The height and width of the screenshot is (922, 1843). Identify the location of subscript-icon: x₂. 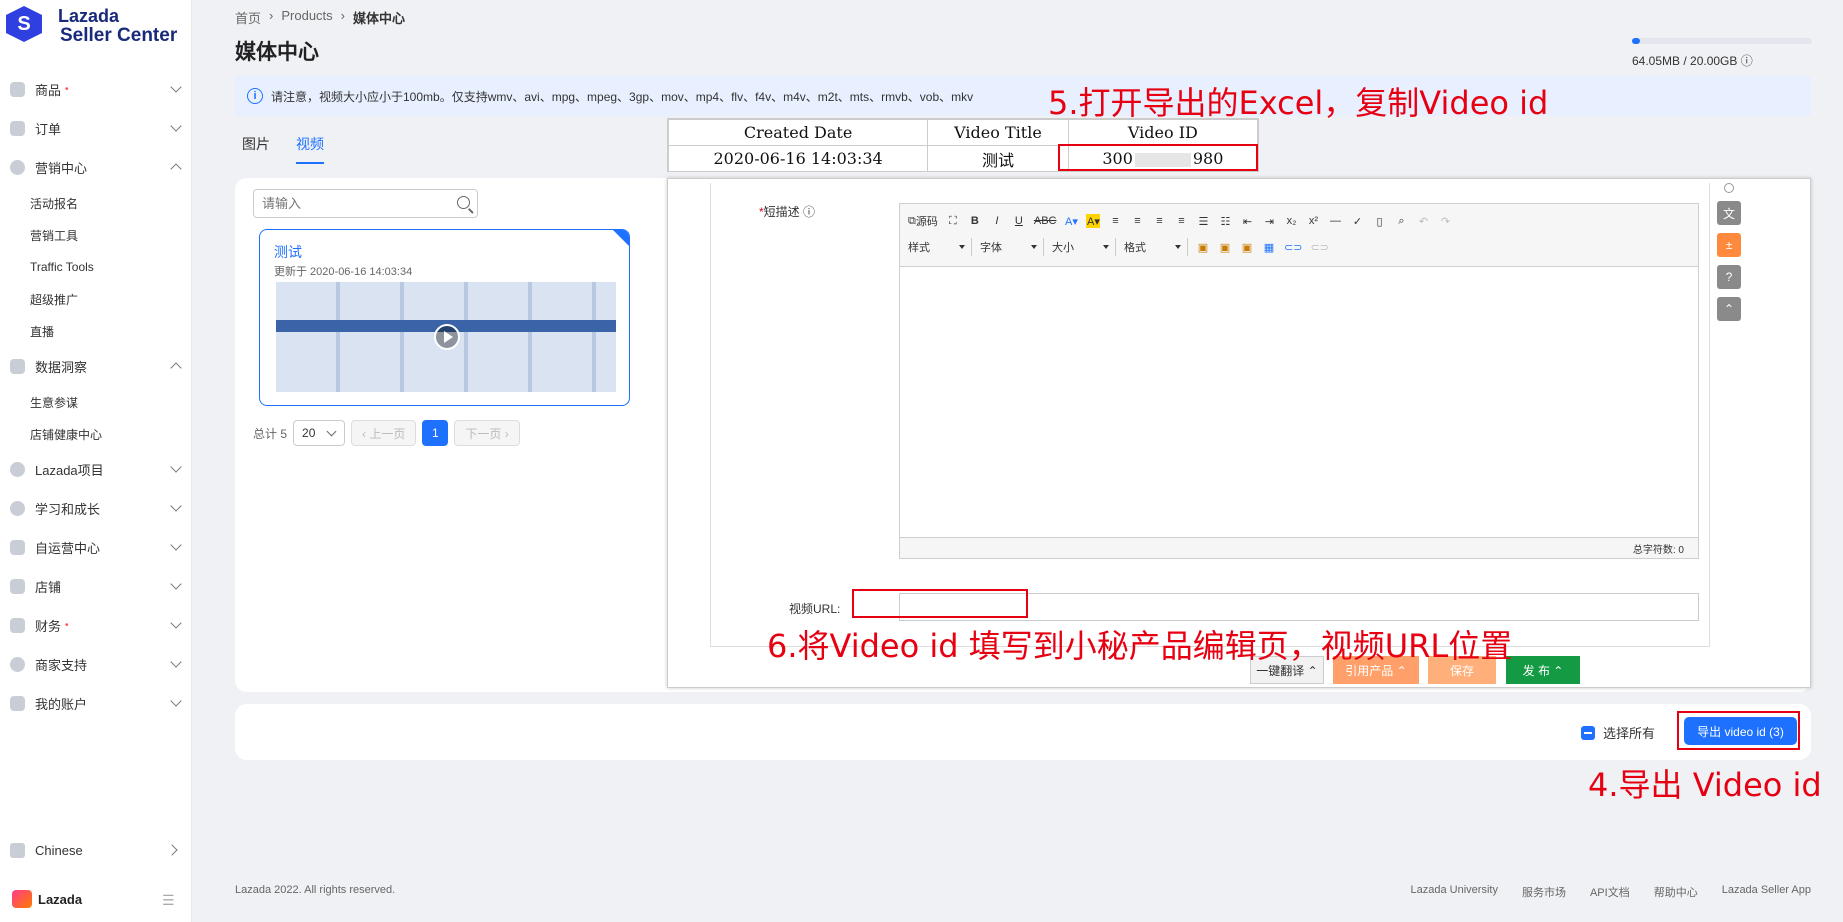
(1291, 221).